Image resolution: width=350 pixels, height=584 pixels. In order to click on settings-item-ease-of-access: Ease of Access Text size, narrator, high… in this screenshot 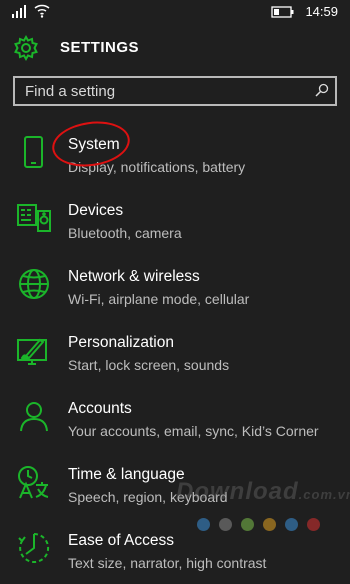, I will do `click(175, 554)`.